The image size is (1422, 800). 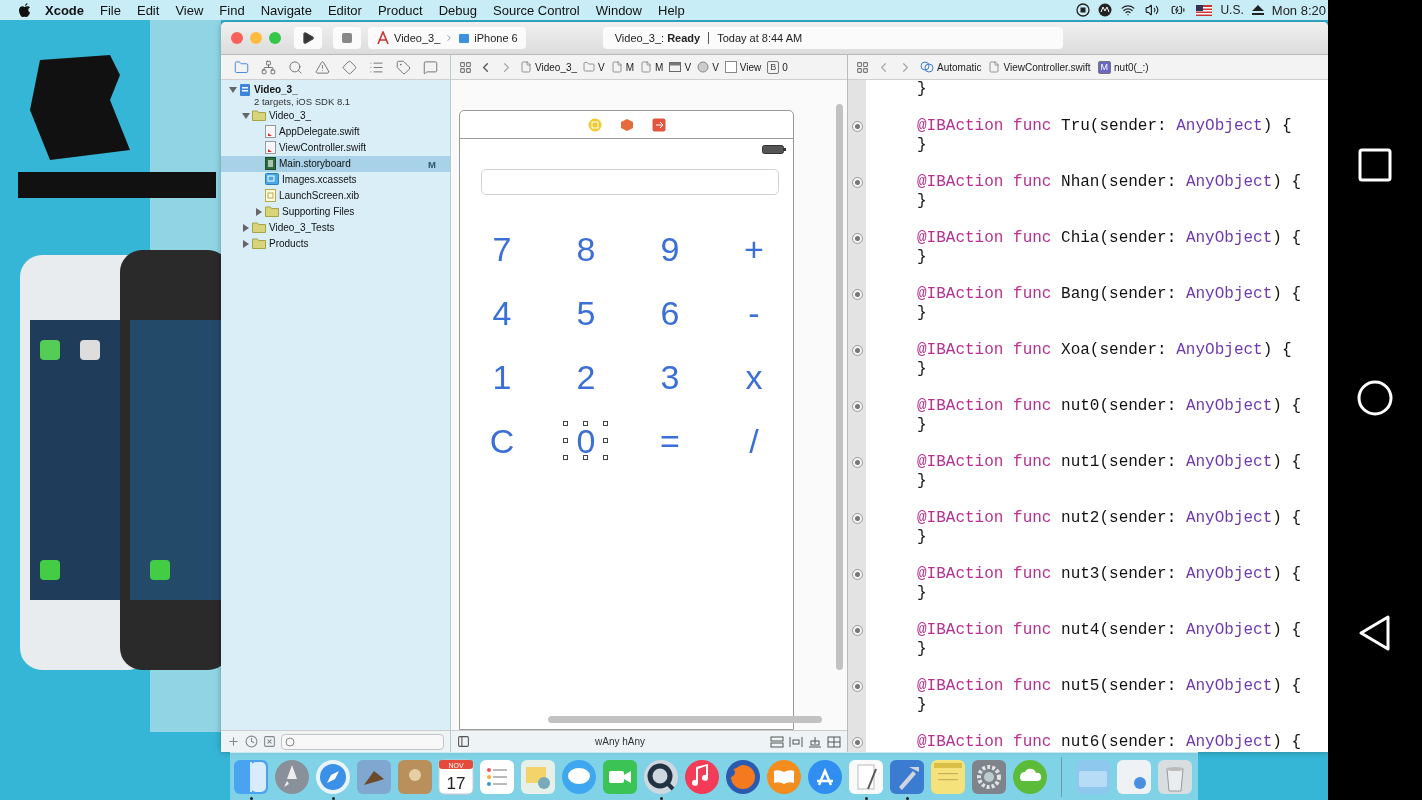 I want to click on breadcrumb: View, so click(x=743, y=67).